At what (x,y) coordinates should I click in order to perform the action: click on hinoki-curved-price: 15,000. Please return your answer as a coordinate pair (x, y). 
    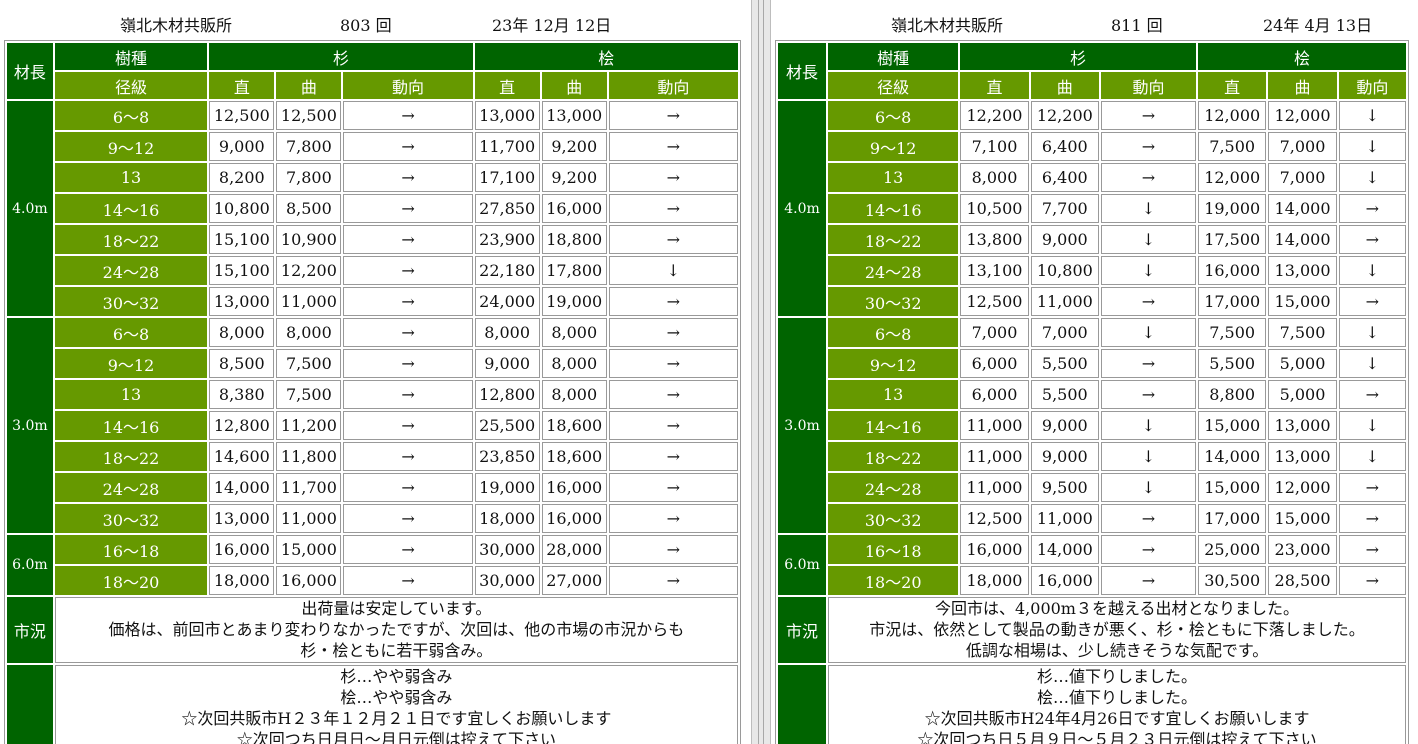
    Looking at the image, I should click on (1302, 301).